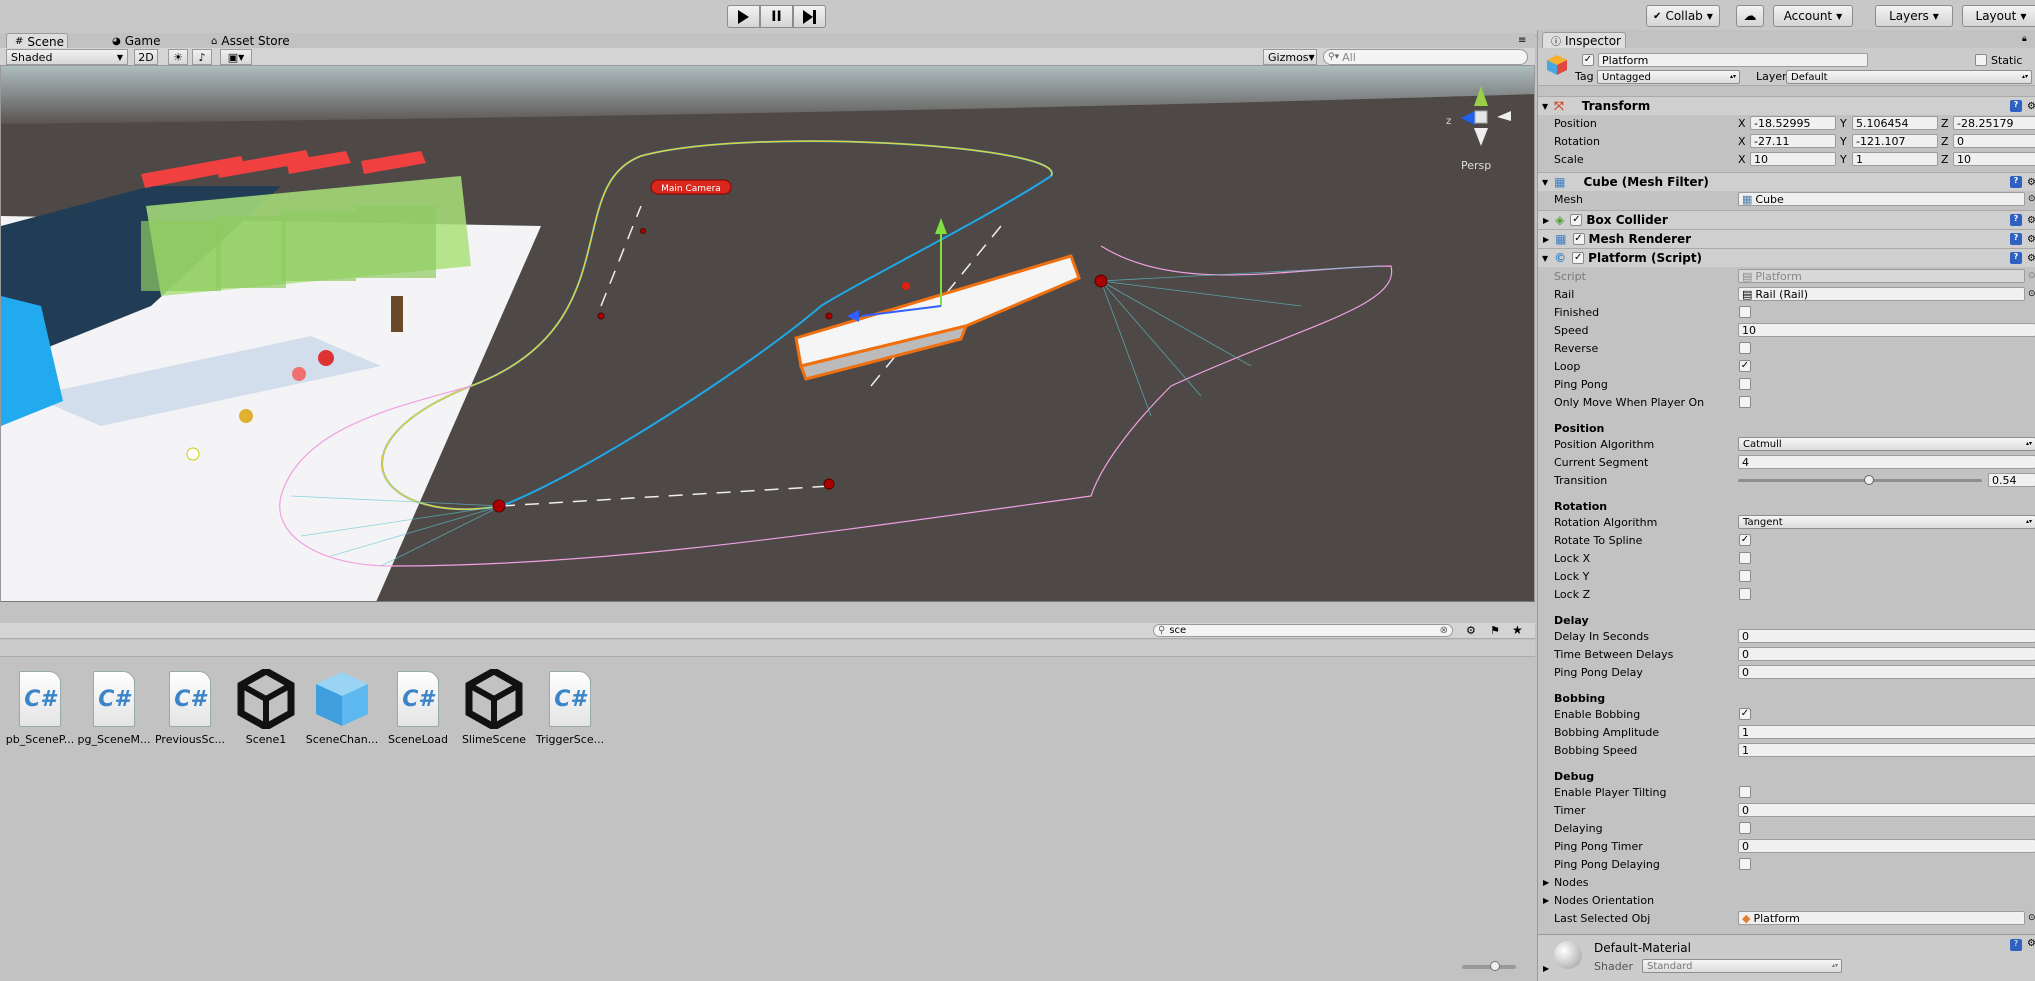  What do you see at coordinates (809, 16) in the screenshot?
I see `step-button` at bounding box center [809, 16].